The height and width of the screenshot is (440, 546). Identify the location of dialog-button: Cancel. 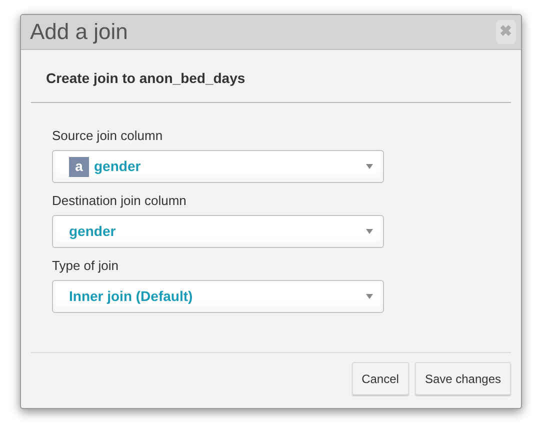
(380, 378).